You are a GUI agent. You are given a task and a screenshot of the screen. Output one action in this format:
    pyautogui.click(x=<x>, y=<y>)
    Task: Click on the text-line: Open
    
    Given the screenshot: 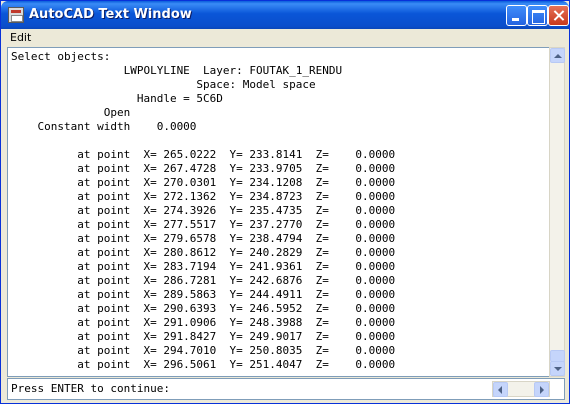 What is the action you would take?
    pyautogui.click(x=71, y=112)
    